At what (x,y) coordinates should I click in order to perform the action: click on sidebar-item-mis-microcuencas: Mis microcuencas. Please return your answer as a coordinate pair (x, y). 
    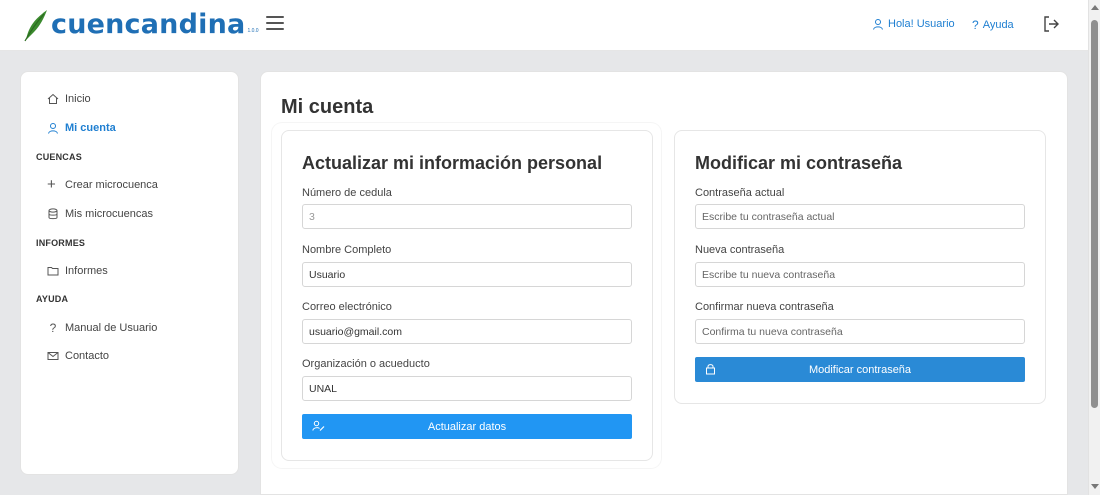
    Looking at the image, I should click on (100, 214).